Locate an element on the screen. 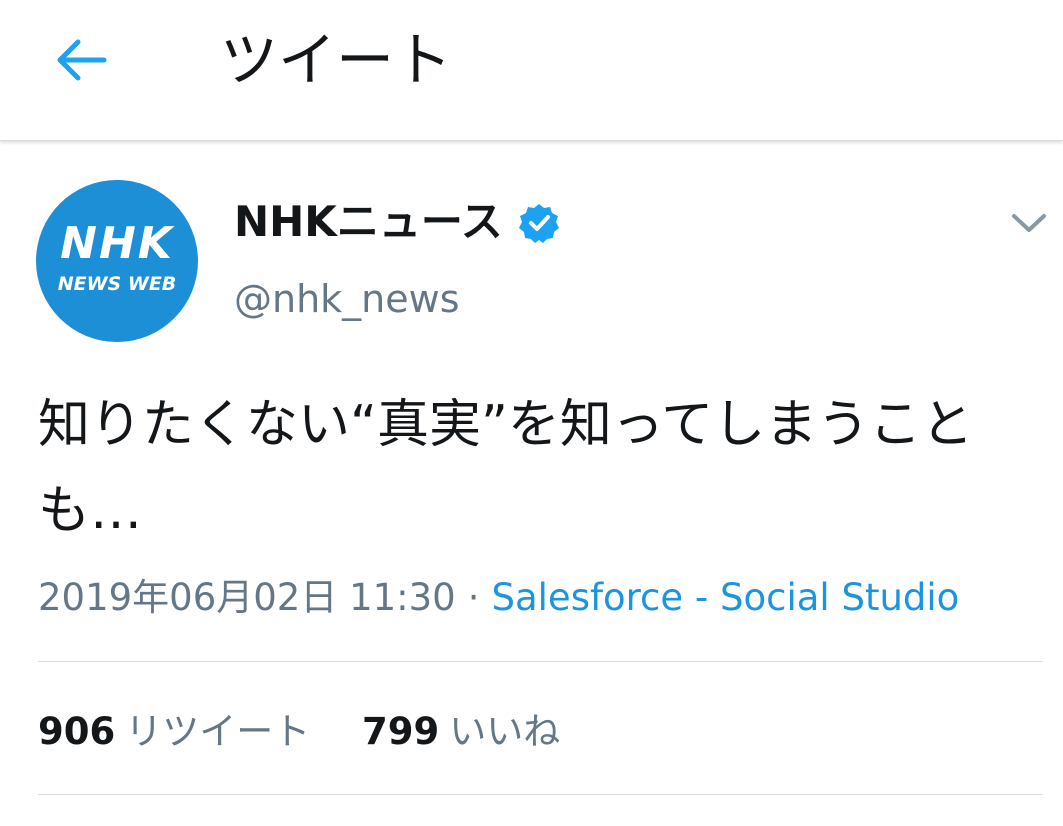 This screenshot has width=1063, height=826. retweet-count: 906 リツイート is located at coordinates (174, 732).